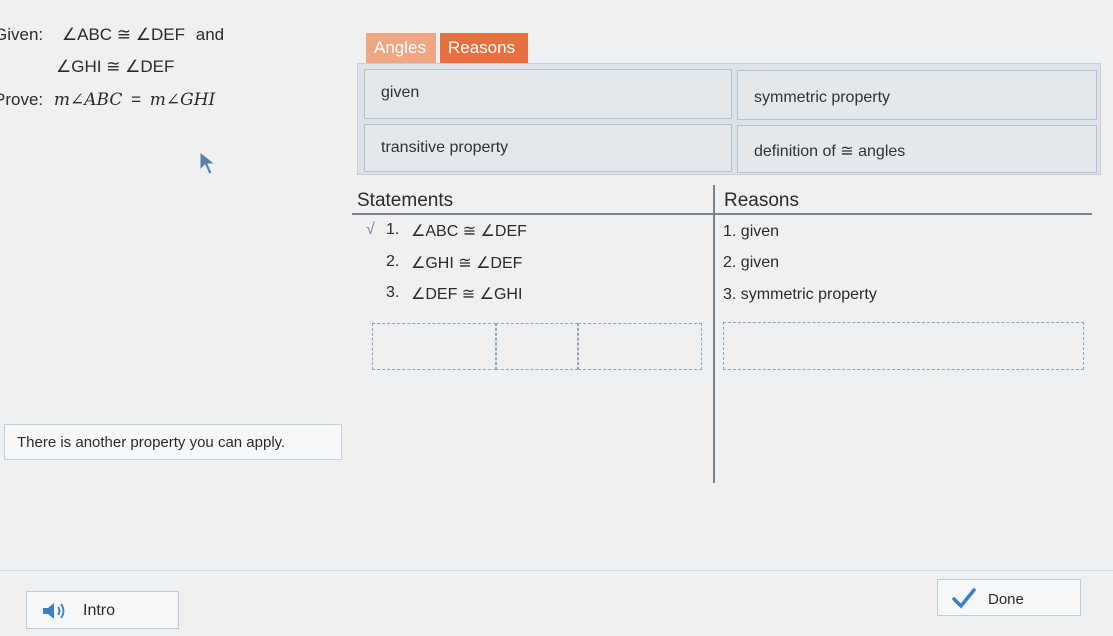  What do you see at coordinates (115, 66) in the screenshot?
I see `given-statement-2: ∠GHI ≅ ∠DEF` at bounding box center [115, 66].